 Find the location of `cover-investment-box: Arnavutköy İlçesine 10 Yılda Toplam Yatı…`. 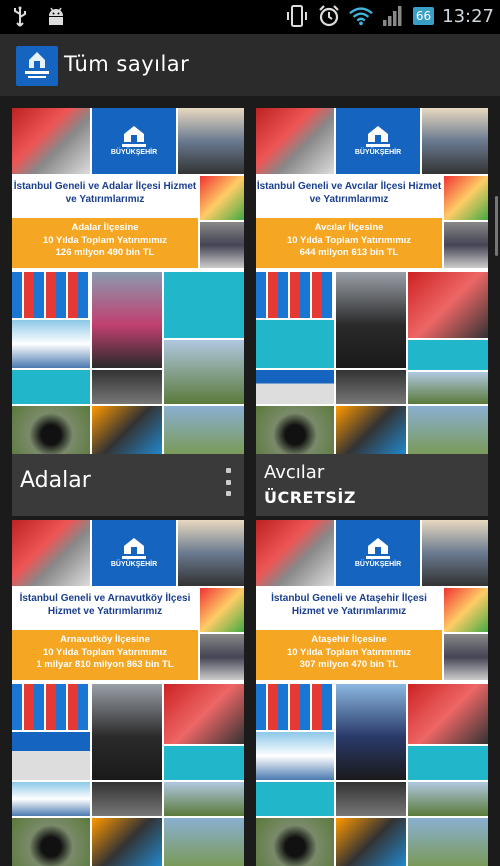

cover-investment-box: Arnavutköy İlçesine 10 Yılda Toplam Yatı… is located at coordinates (105, 655).